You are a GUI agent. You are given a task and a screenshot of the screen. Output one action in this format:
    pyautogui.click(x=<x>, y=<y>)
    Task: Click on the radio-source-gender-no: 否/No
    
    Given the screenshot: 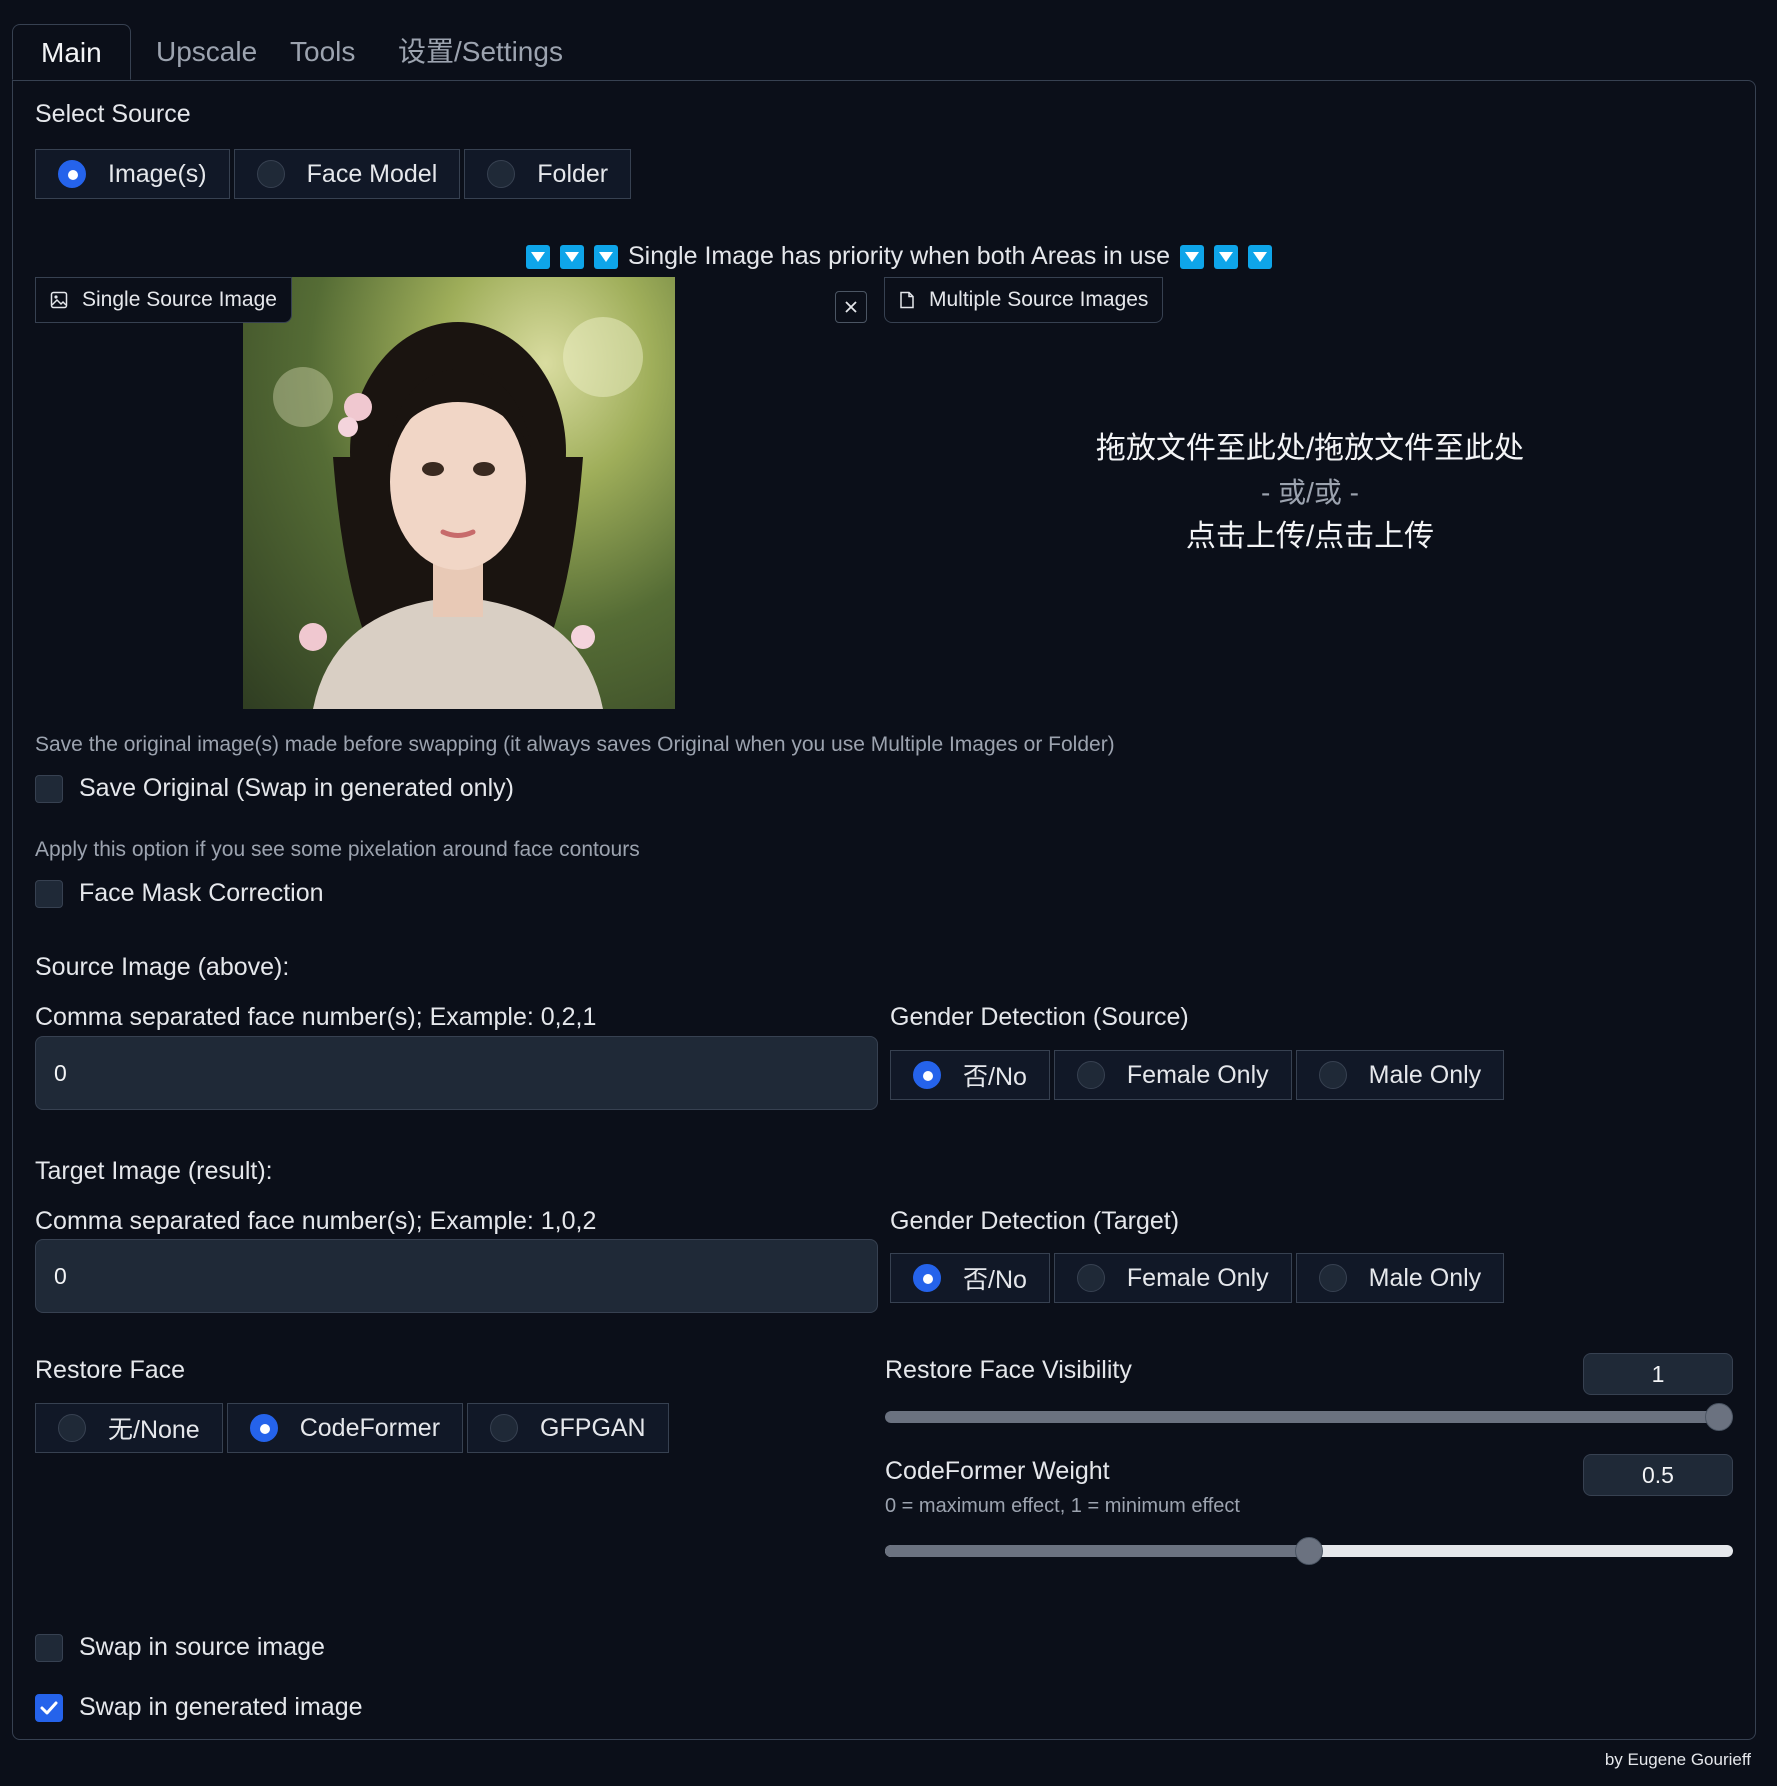 What is the action you would take?
    pyautogui.click(x=970, y=1075)
    